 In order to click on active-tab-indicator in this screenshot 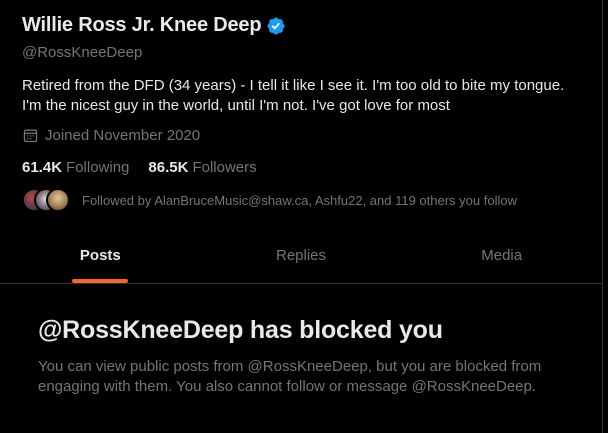, I will do `click(100, 281)`.